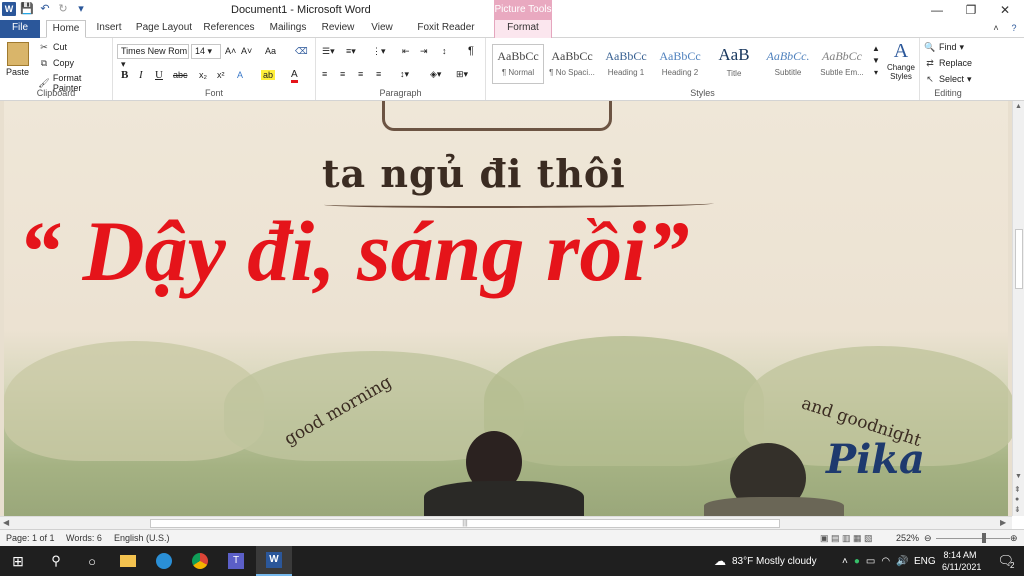 The image size is (1024, 576). What do you see at coordinates (153, 56) in the screenshot?
I see `font-name-select: Times New Rom ▾` at bounding box center [153, 56].